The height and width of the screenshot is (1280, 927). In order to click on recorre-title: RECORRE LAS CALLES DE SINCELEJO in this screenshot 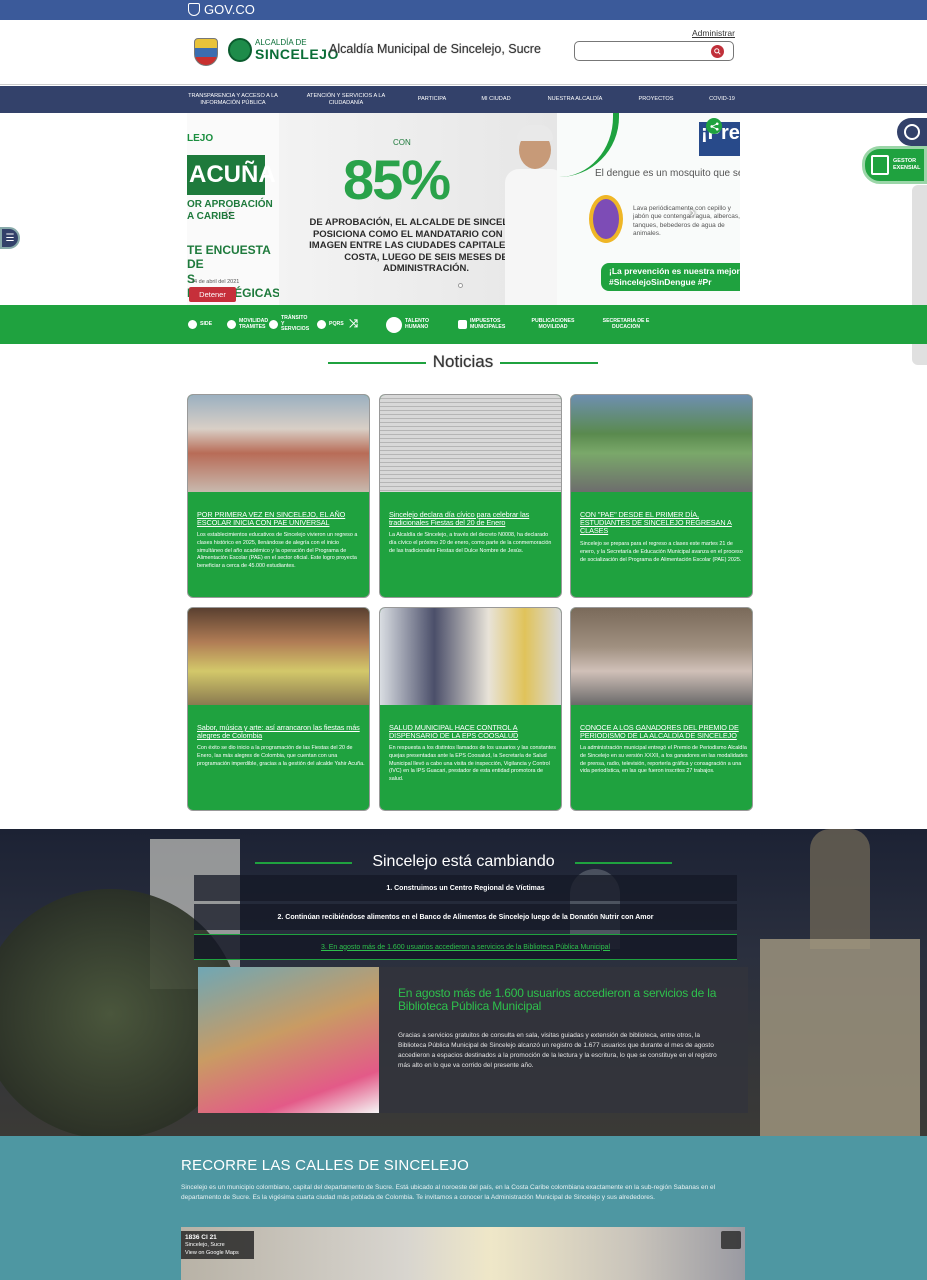, I will do `click(325, 1165)`.